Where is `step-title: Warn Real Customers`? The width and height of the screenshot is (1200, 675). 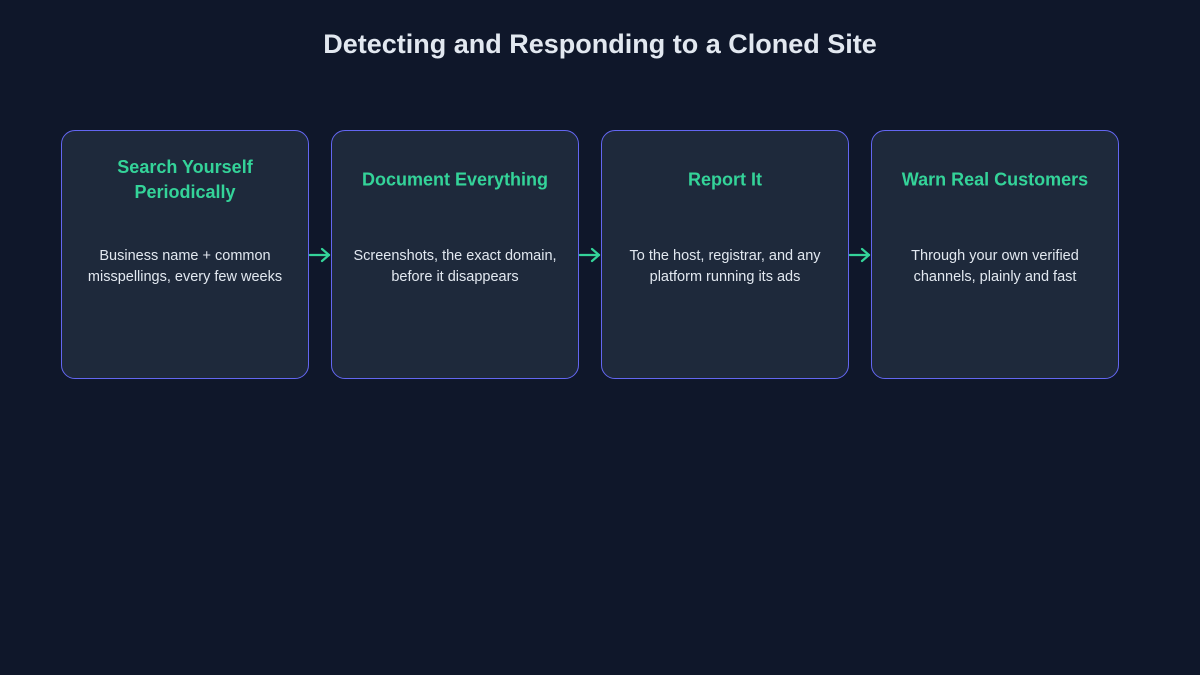
step-title: Warn Real Customers is located at coordinates (995, 179).